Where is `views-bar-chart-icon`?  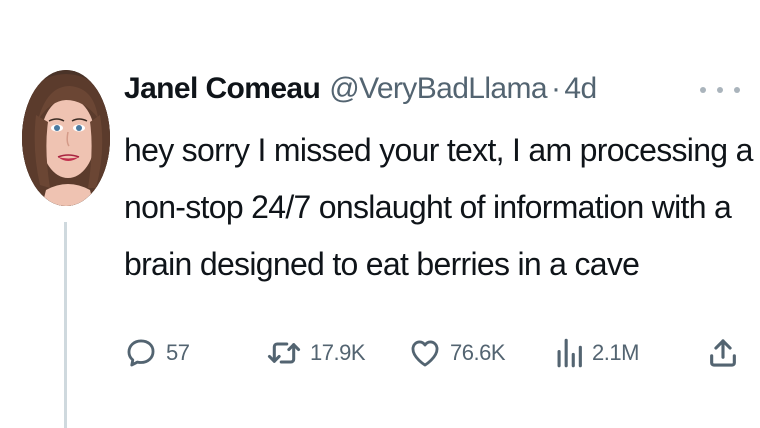
views-bar-chart-icon is located at coordinates (569, 353).